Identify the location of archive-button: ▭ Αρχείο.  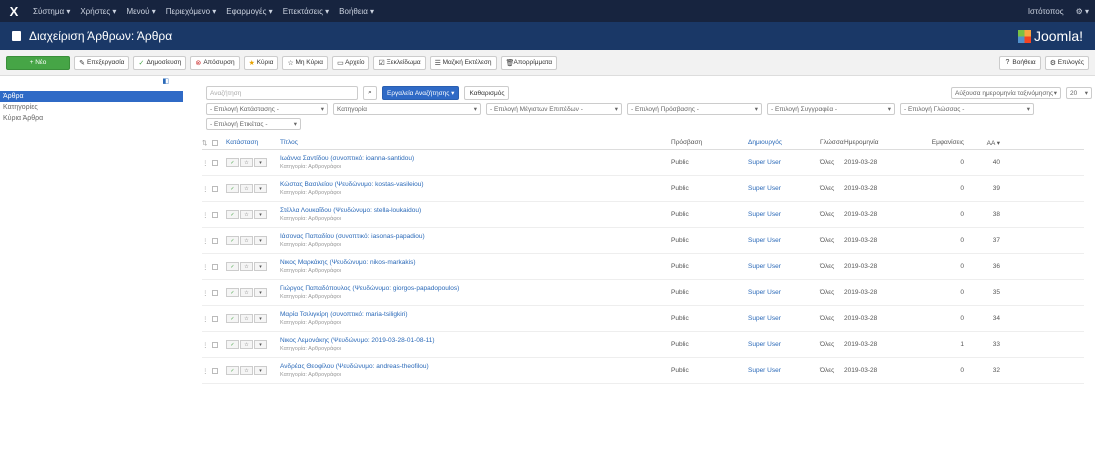
(351, 62).